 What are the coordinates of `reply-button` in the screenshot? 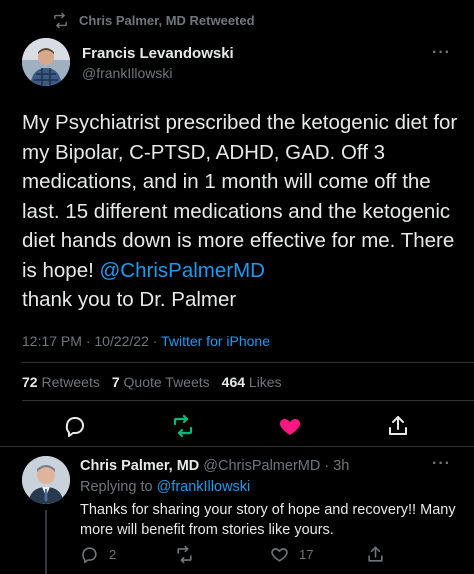 It's located at (75, 426).